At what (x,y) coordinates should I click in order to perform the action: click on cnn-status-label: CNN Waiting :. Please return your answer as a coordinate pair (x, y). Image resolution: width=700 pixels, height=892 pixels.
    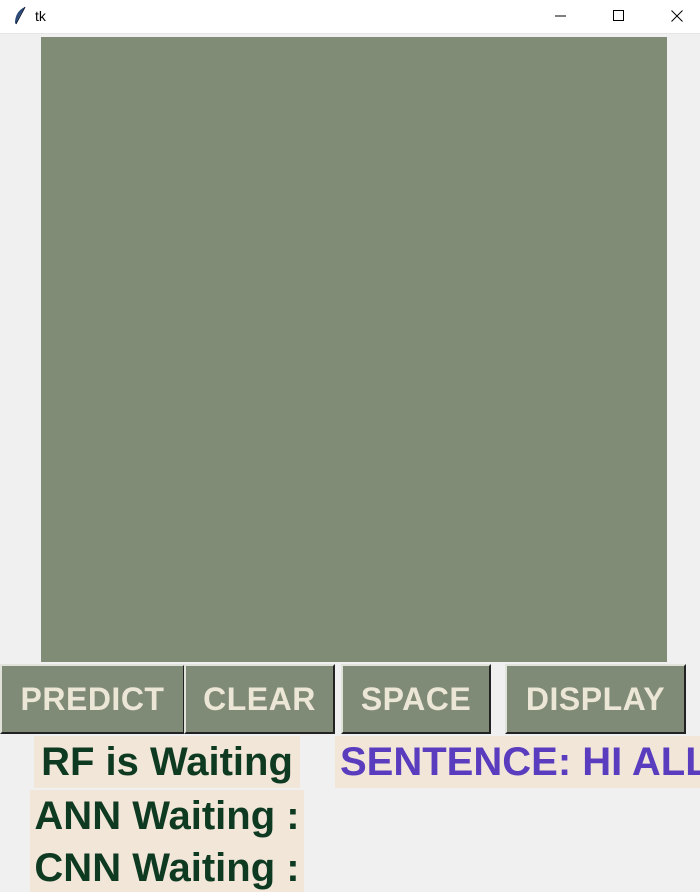
    Looking at the image, I should click on (167, 867).